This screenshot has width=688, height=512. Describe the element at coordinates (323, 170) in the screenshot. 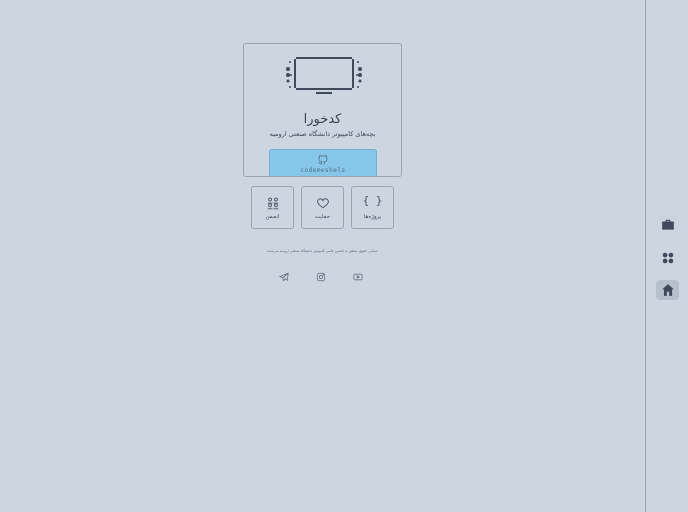

I see `github-username: codemeshels` at that location.